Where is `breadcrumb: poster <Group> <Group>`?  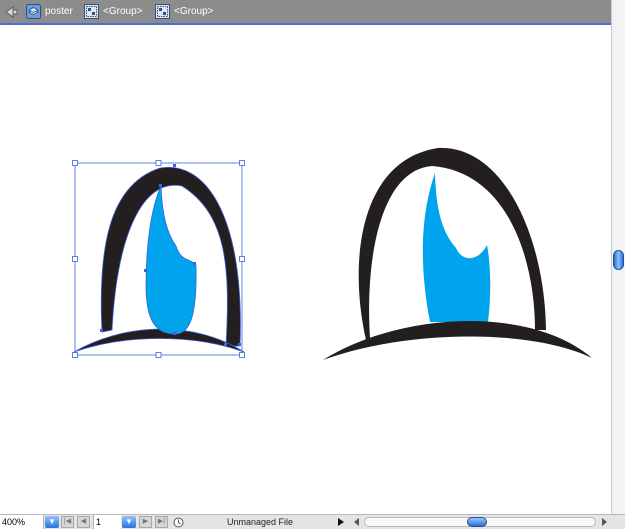
breadcrumb: poster <Group> <Group> is located at coordinates (305, 12).